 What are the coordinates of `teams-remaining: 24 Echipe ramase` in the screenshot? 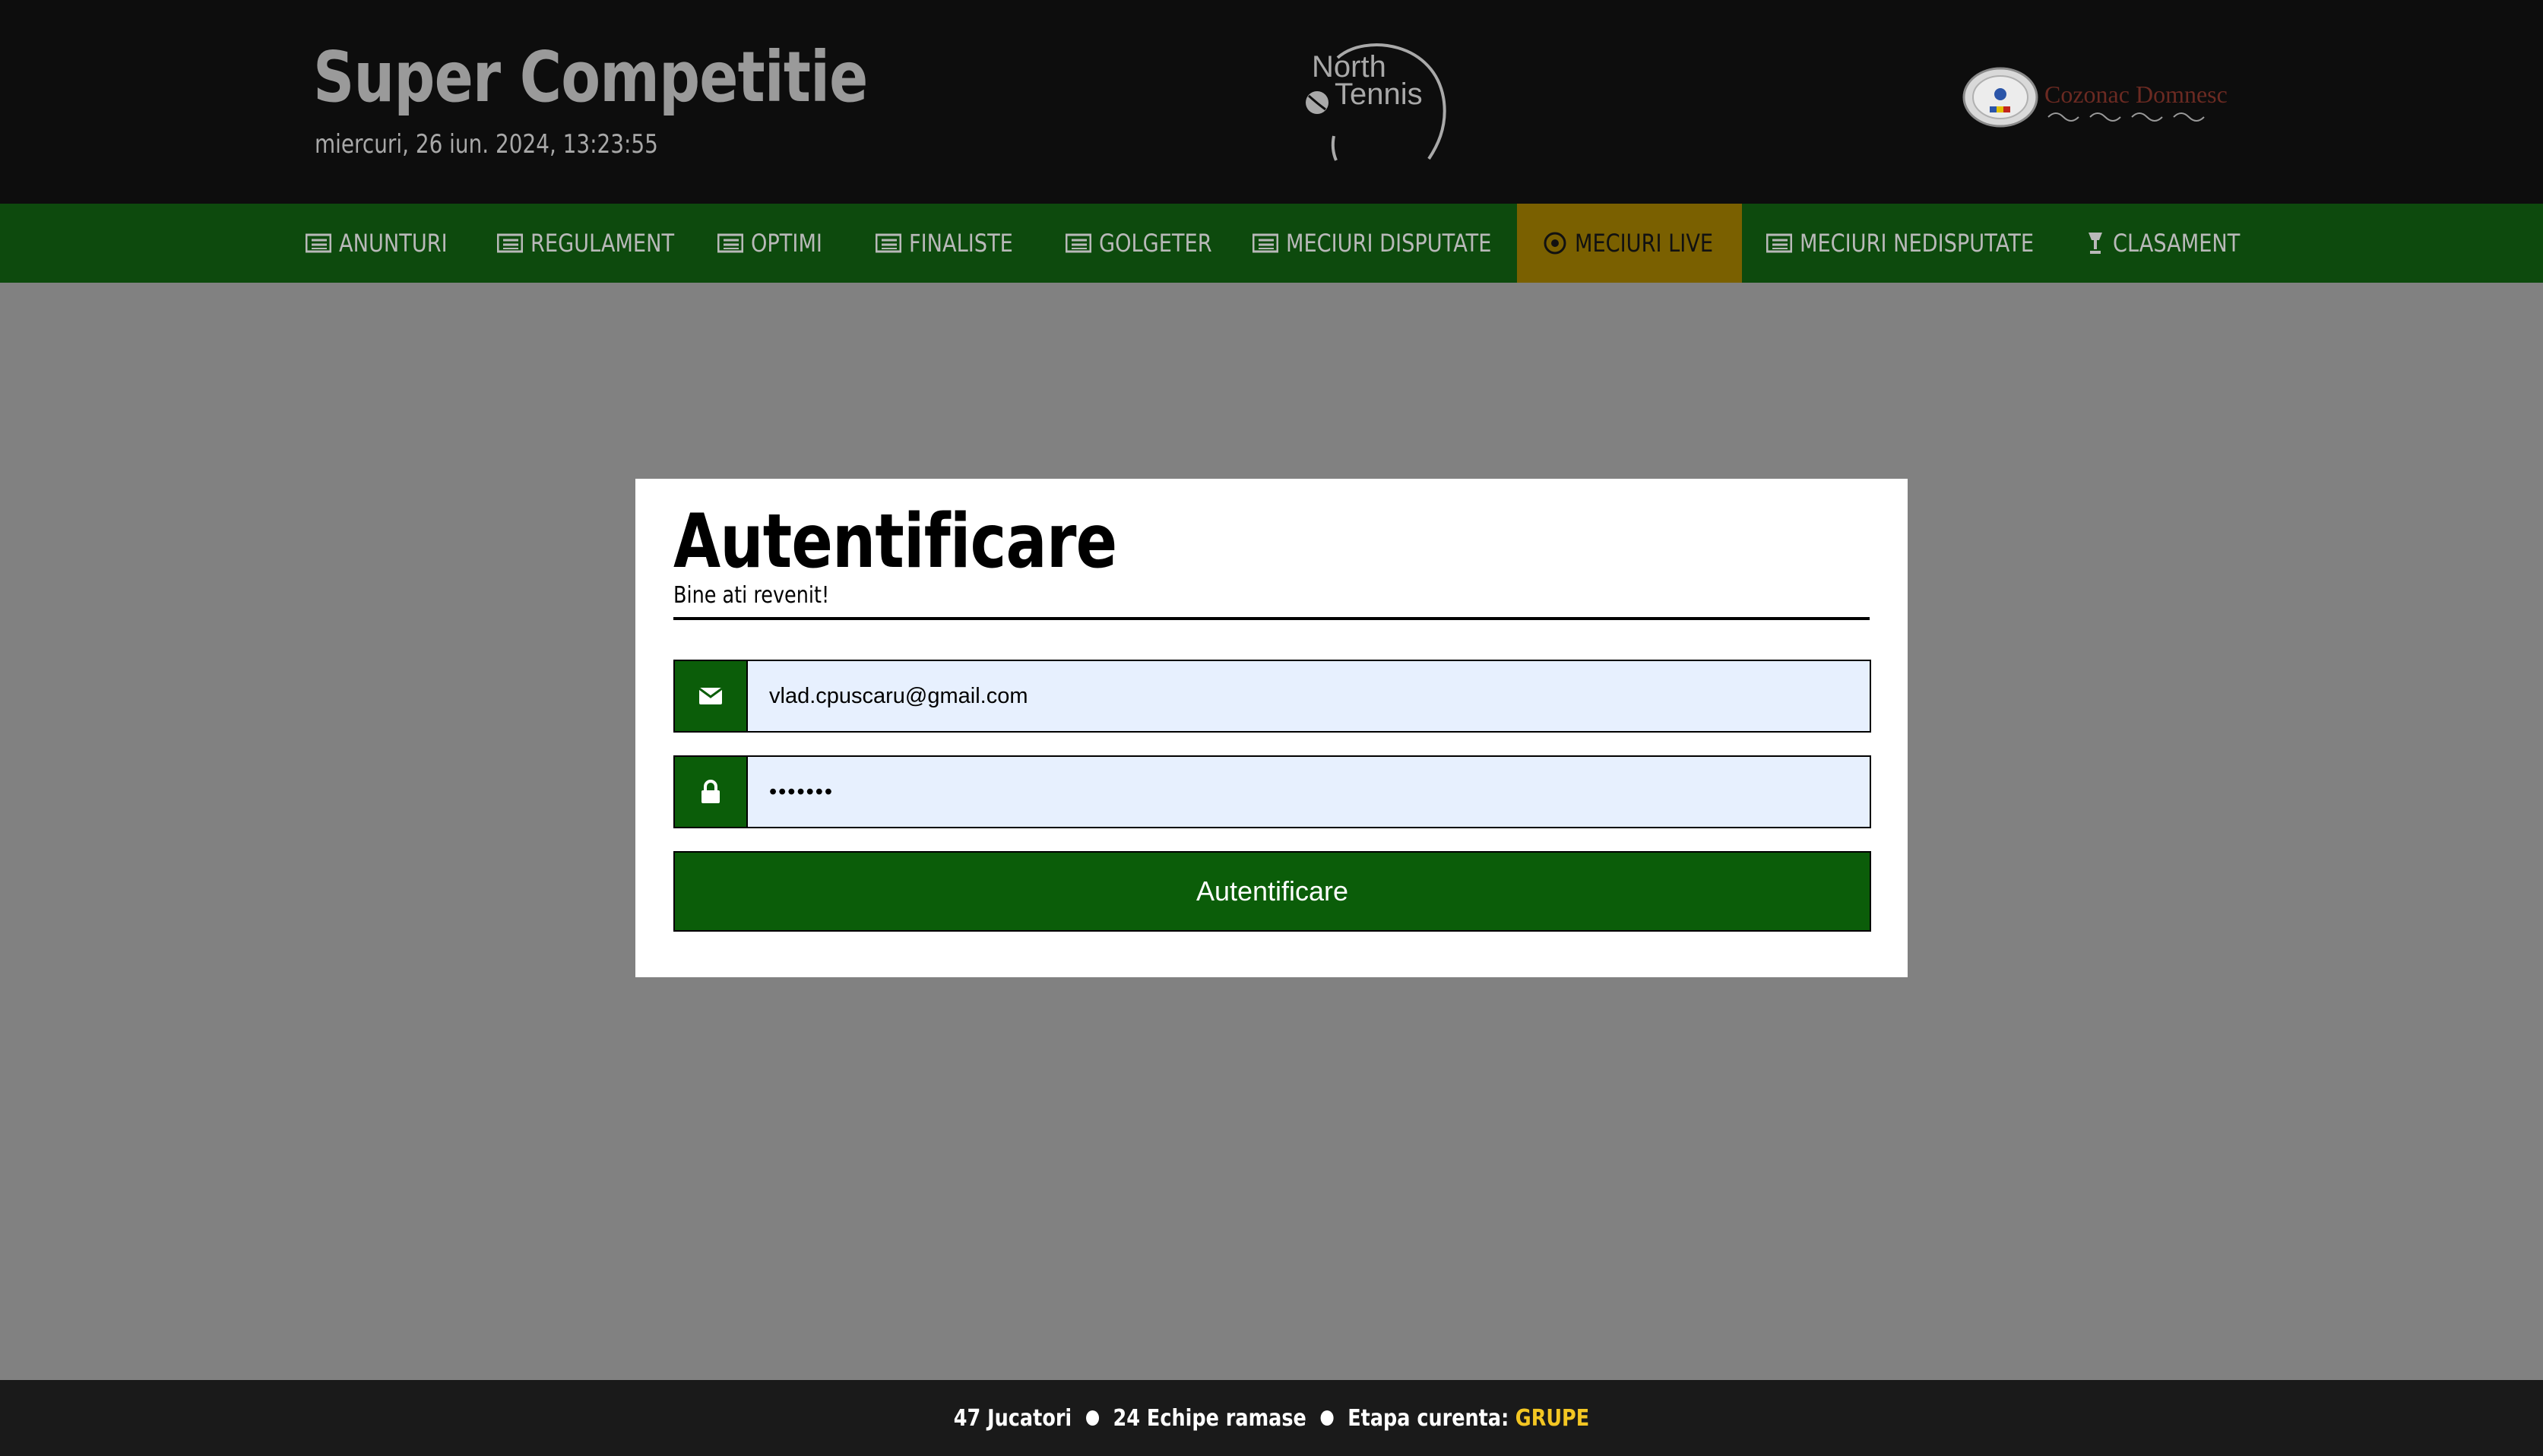 It's located at (1209, 1418).